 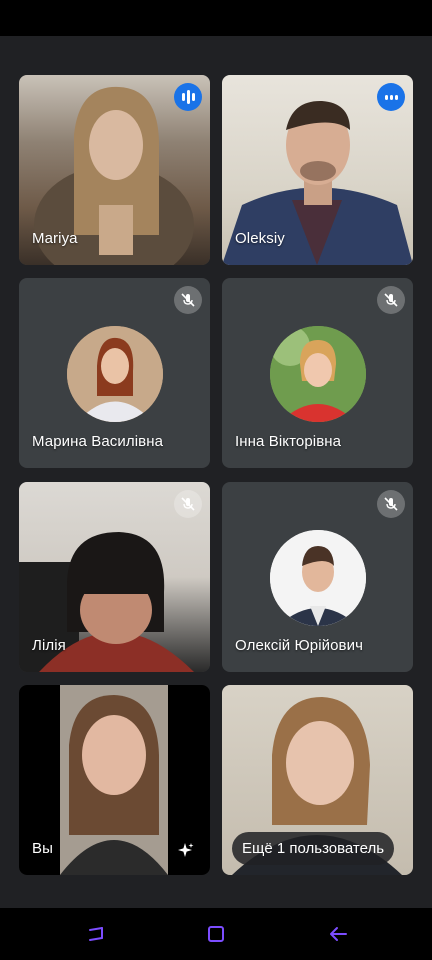 I want to click on participant-tile-oleksiy: Oleksiy, so click(x=317, y=170).